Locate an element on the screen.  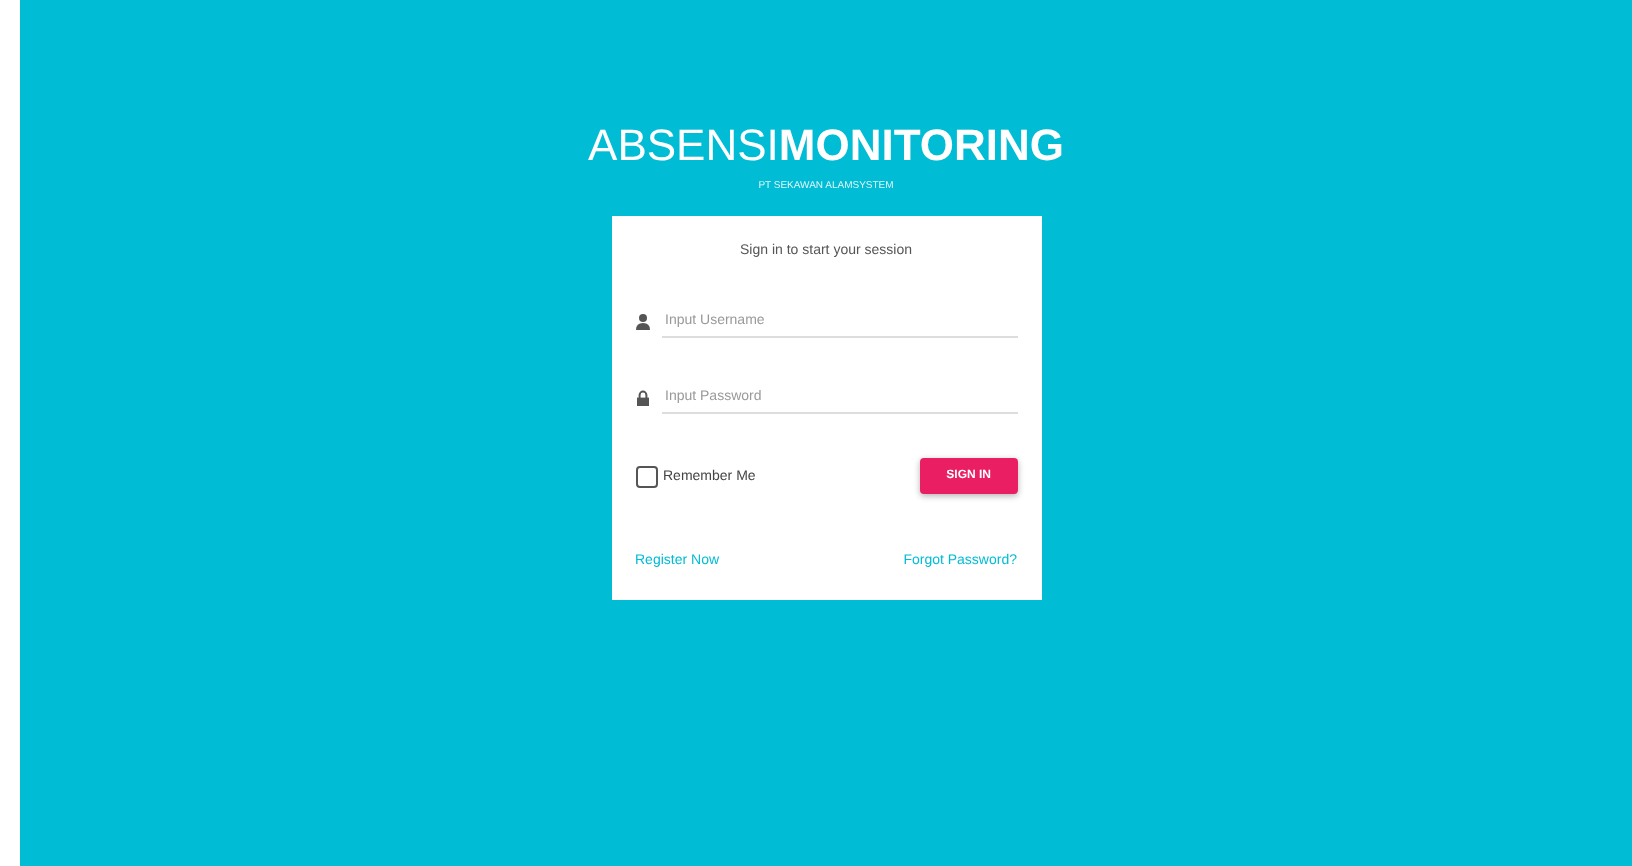
lock-icon is located at coordinates (642, 398).